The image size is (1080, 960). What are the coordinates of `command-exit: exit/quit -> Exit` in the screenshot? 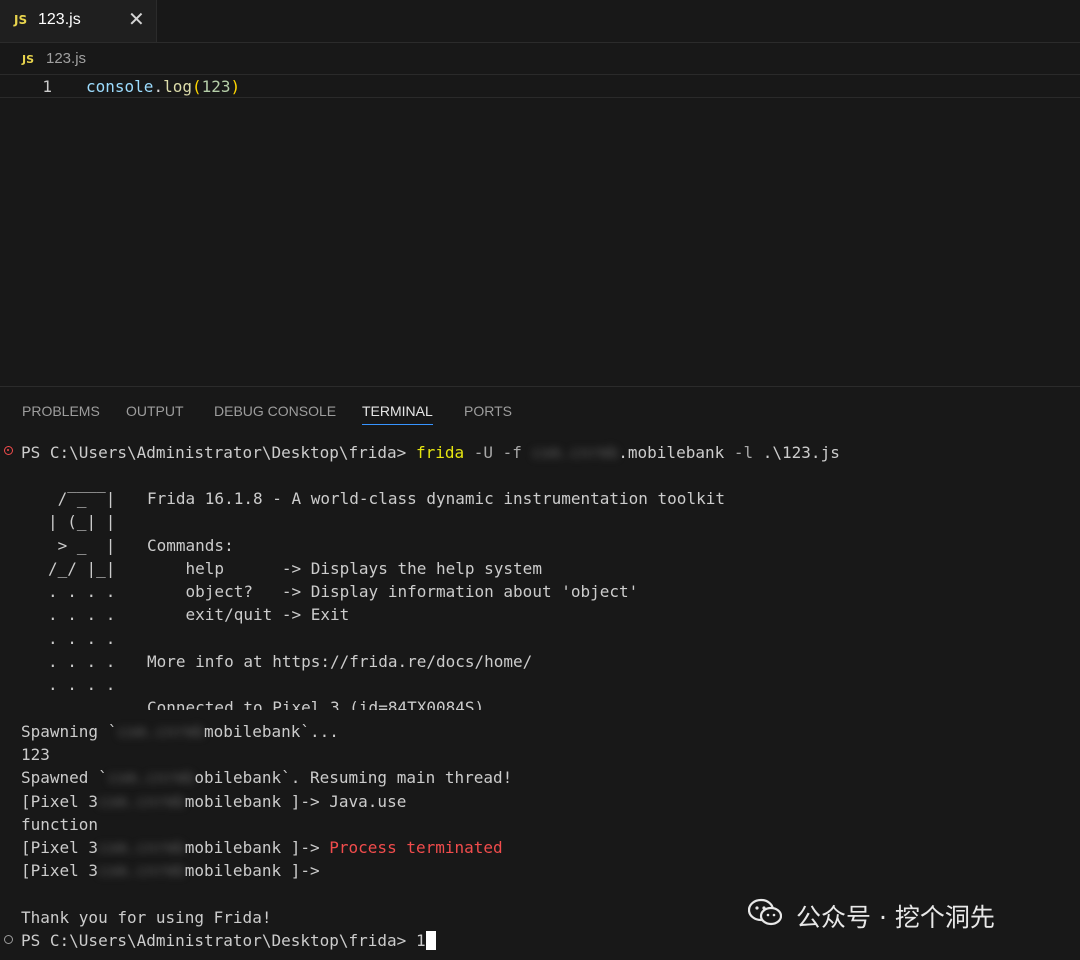 It's located at (248, 614).